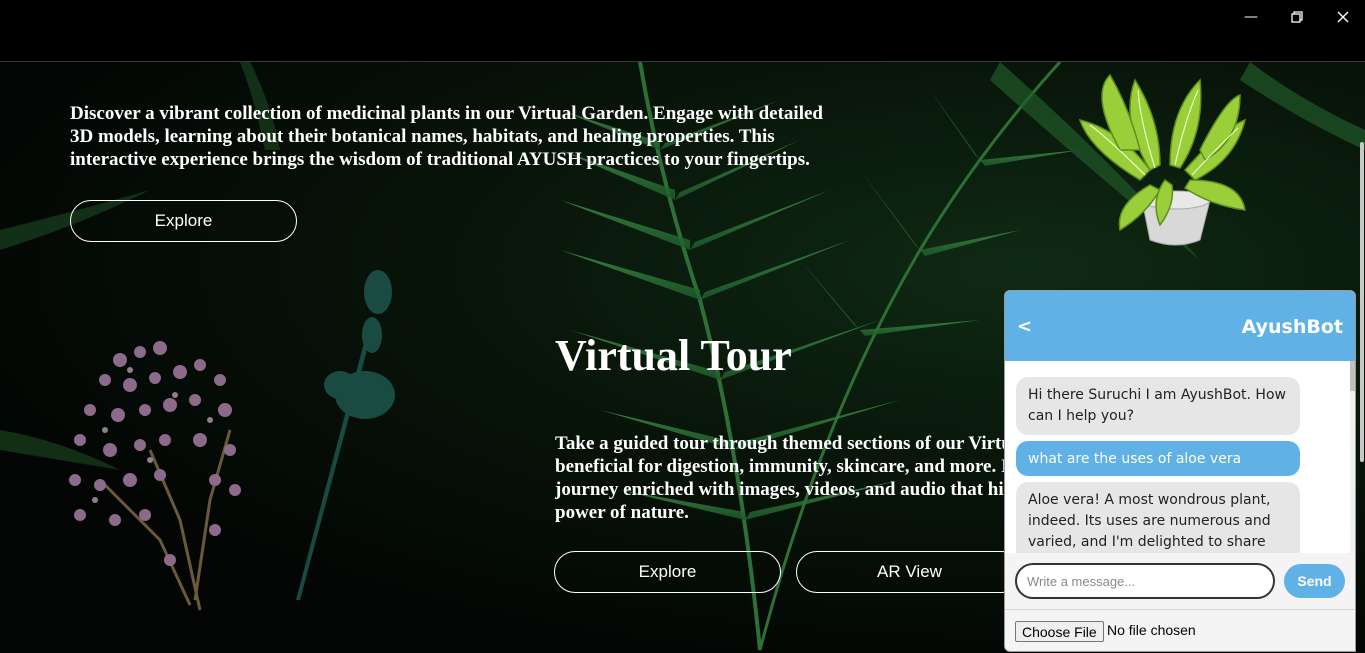  Describe the element at coordinates (1024, 326) in the screenshot. I see `chat-back-button: <` at that location.